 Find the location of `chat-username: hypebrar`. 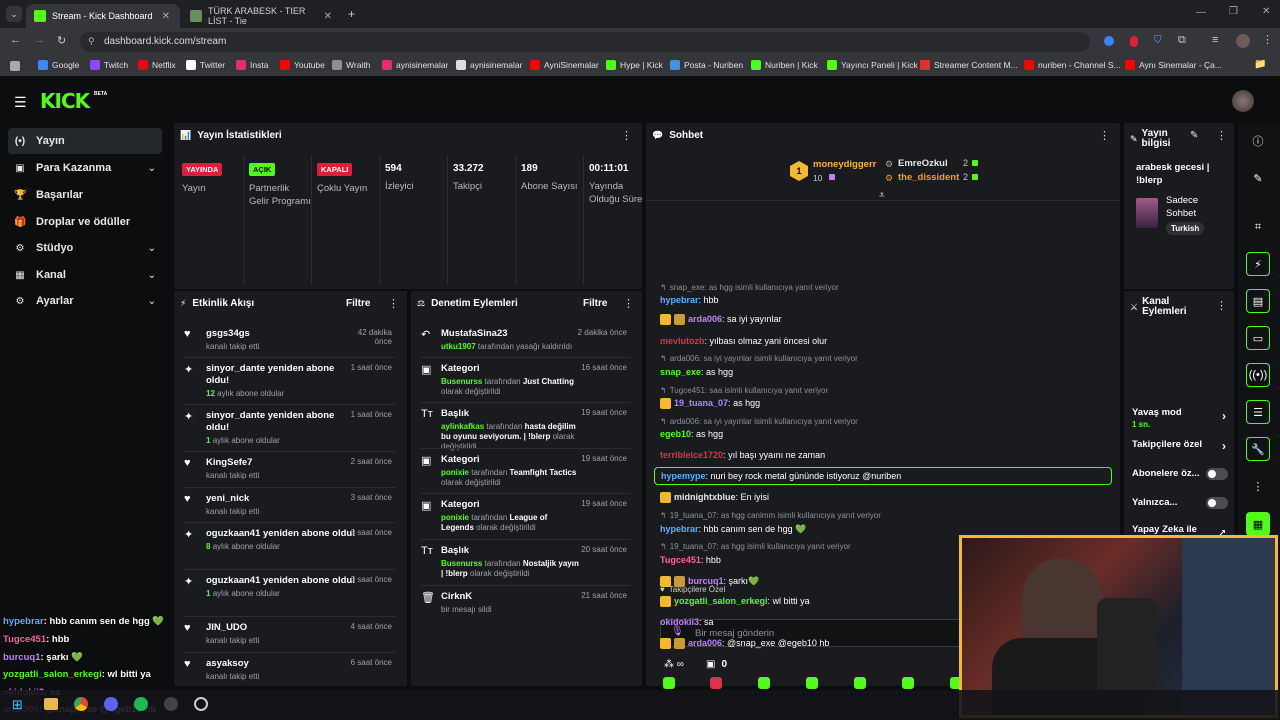

chat-username: hypebrar is located at coordinates (679, 529).